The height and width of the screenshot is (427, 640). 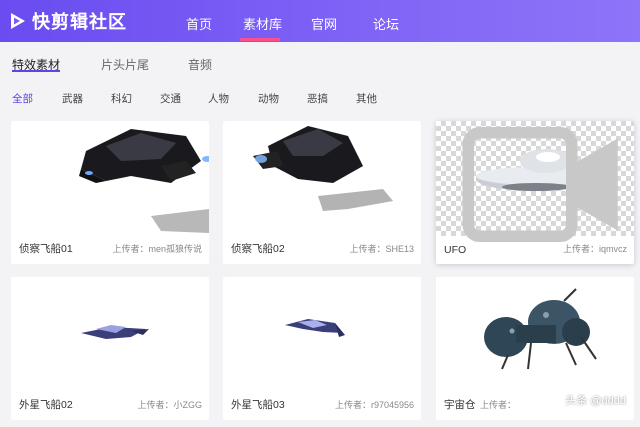 What do you see at coordinates (218, 98) in the screenshot?
I see `filter-people: 人物` at bounding box center [218, 98].